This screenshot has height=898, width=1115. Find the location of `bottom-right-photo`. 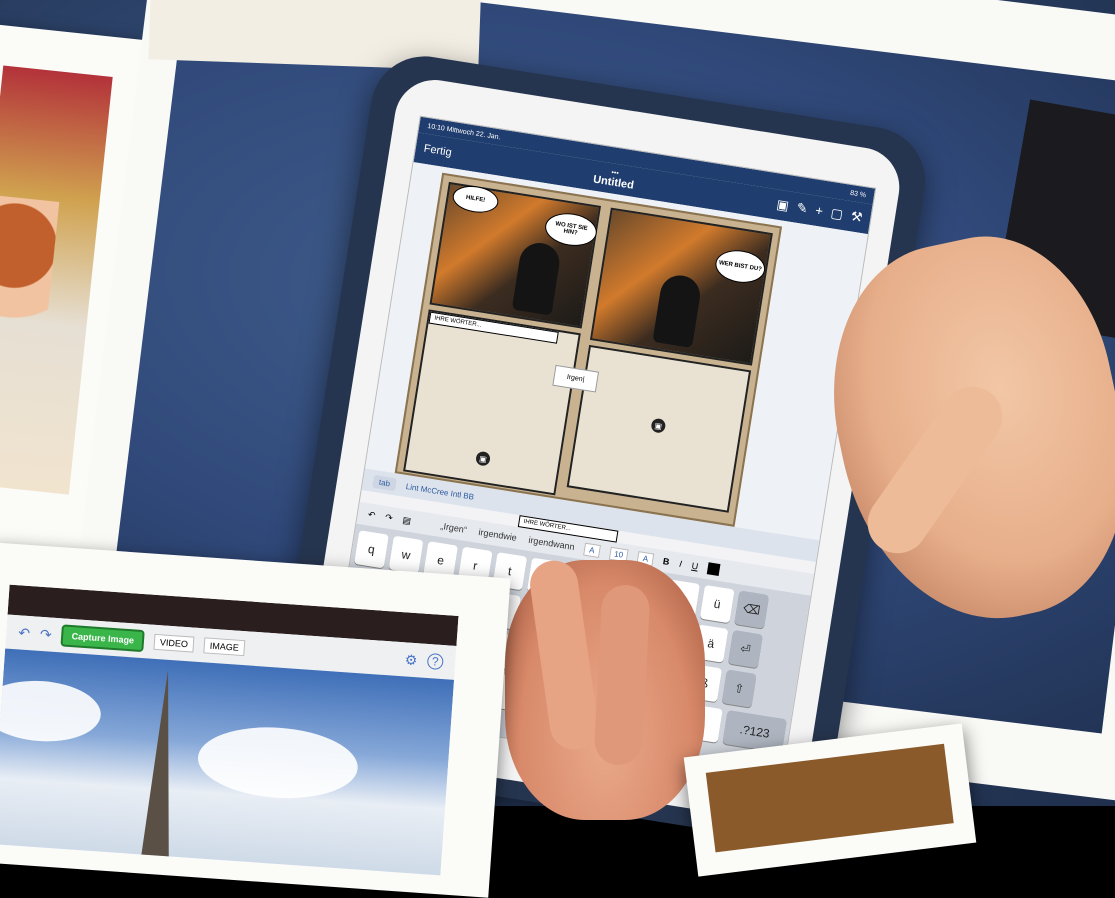

bottom-right-photo is located at coordinates (829, 798).